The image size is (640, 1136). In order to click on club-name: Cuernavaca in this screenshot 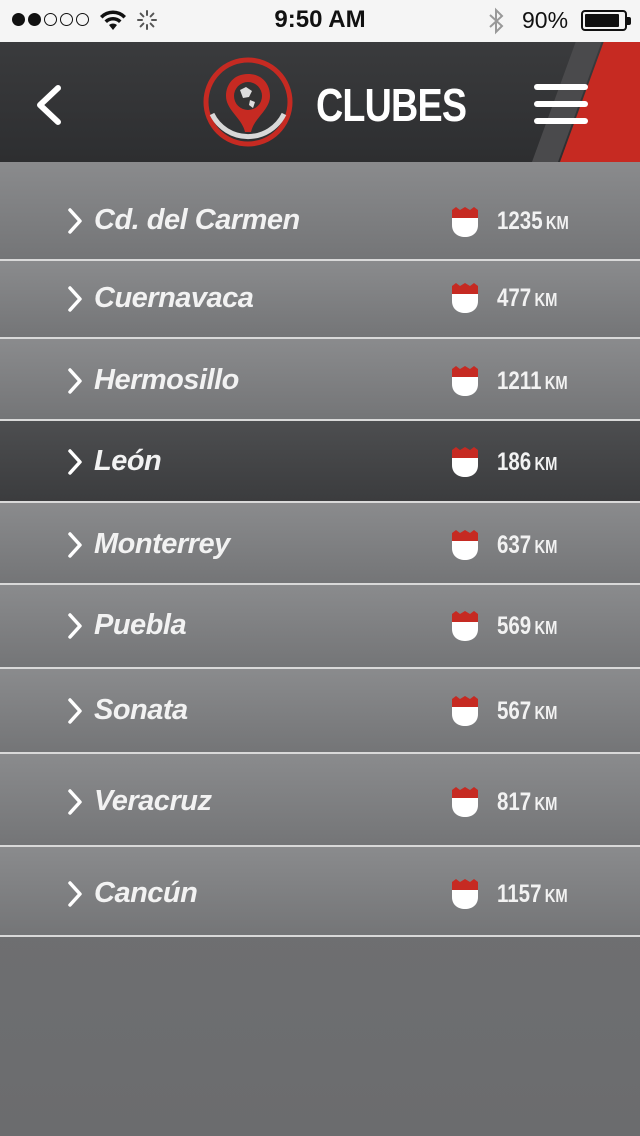, I will do `click(174, 298)`.